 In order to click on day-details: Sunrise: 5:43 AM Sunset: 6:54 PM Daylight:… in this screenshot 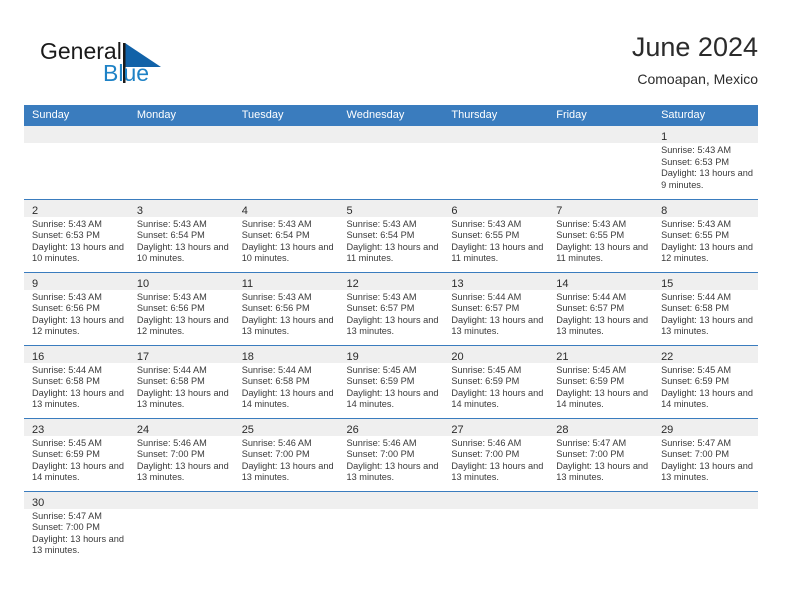, I will do `click(181, 241)`.